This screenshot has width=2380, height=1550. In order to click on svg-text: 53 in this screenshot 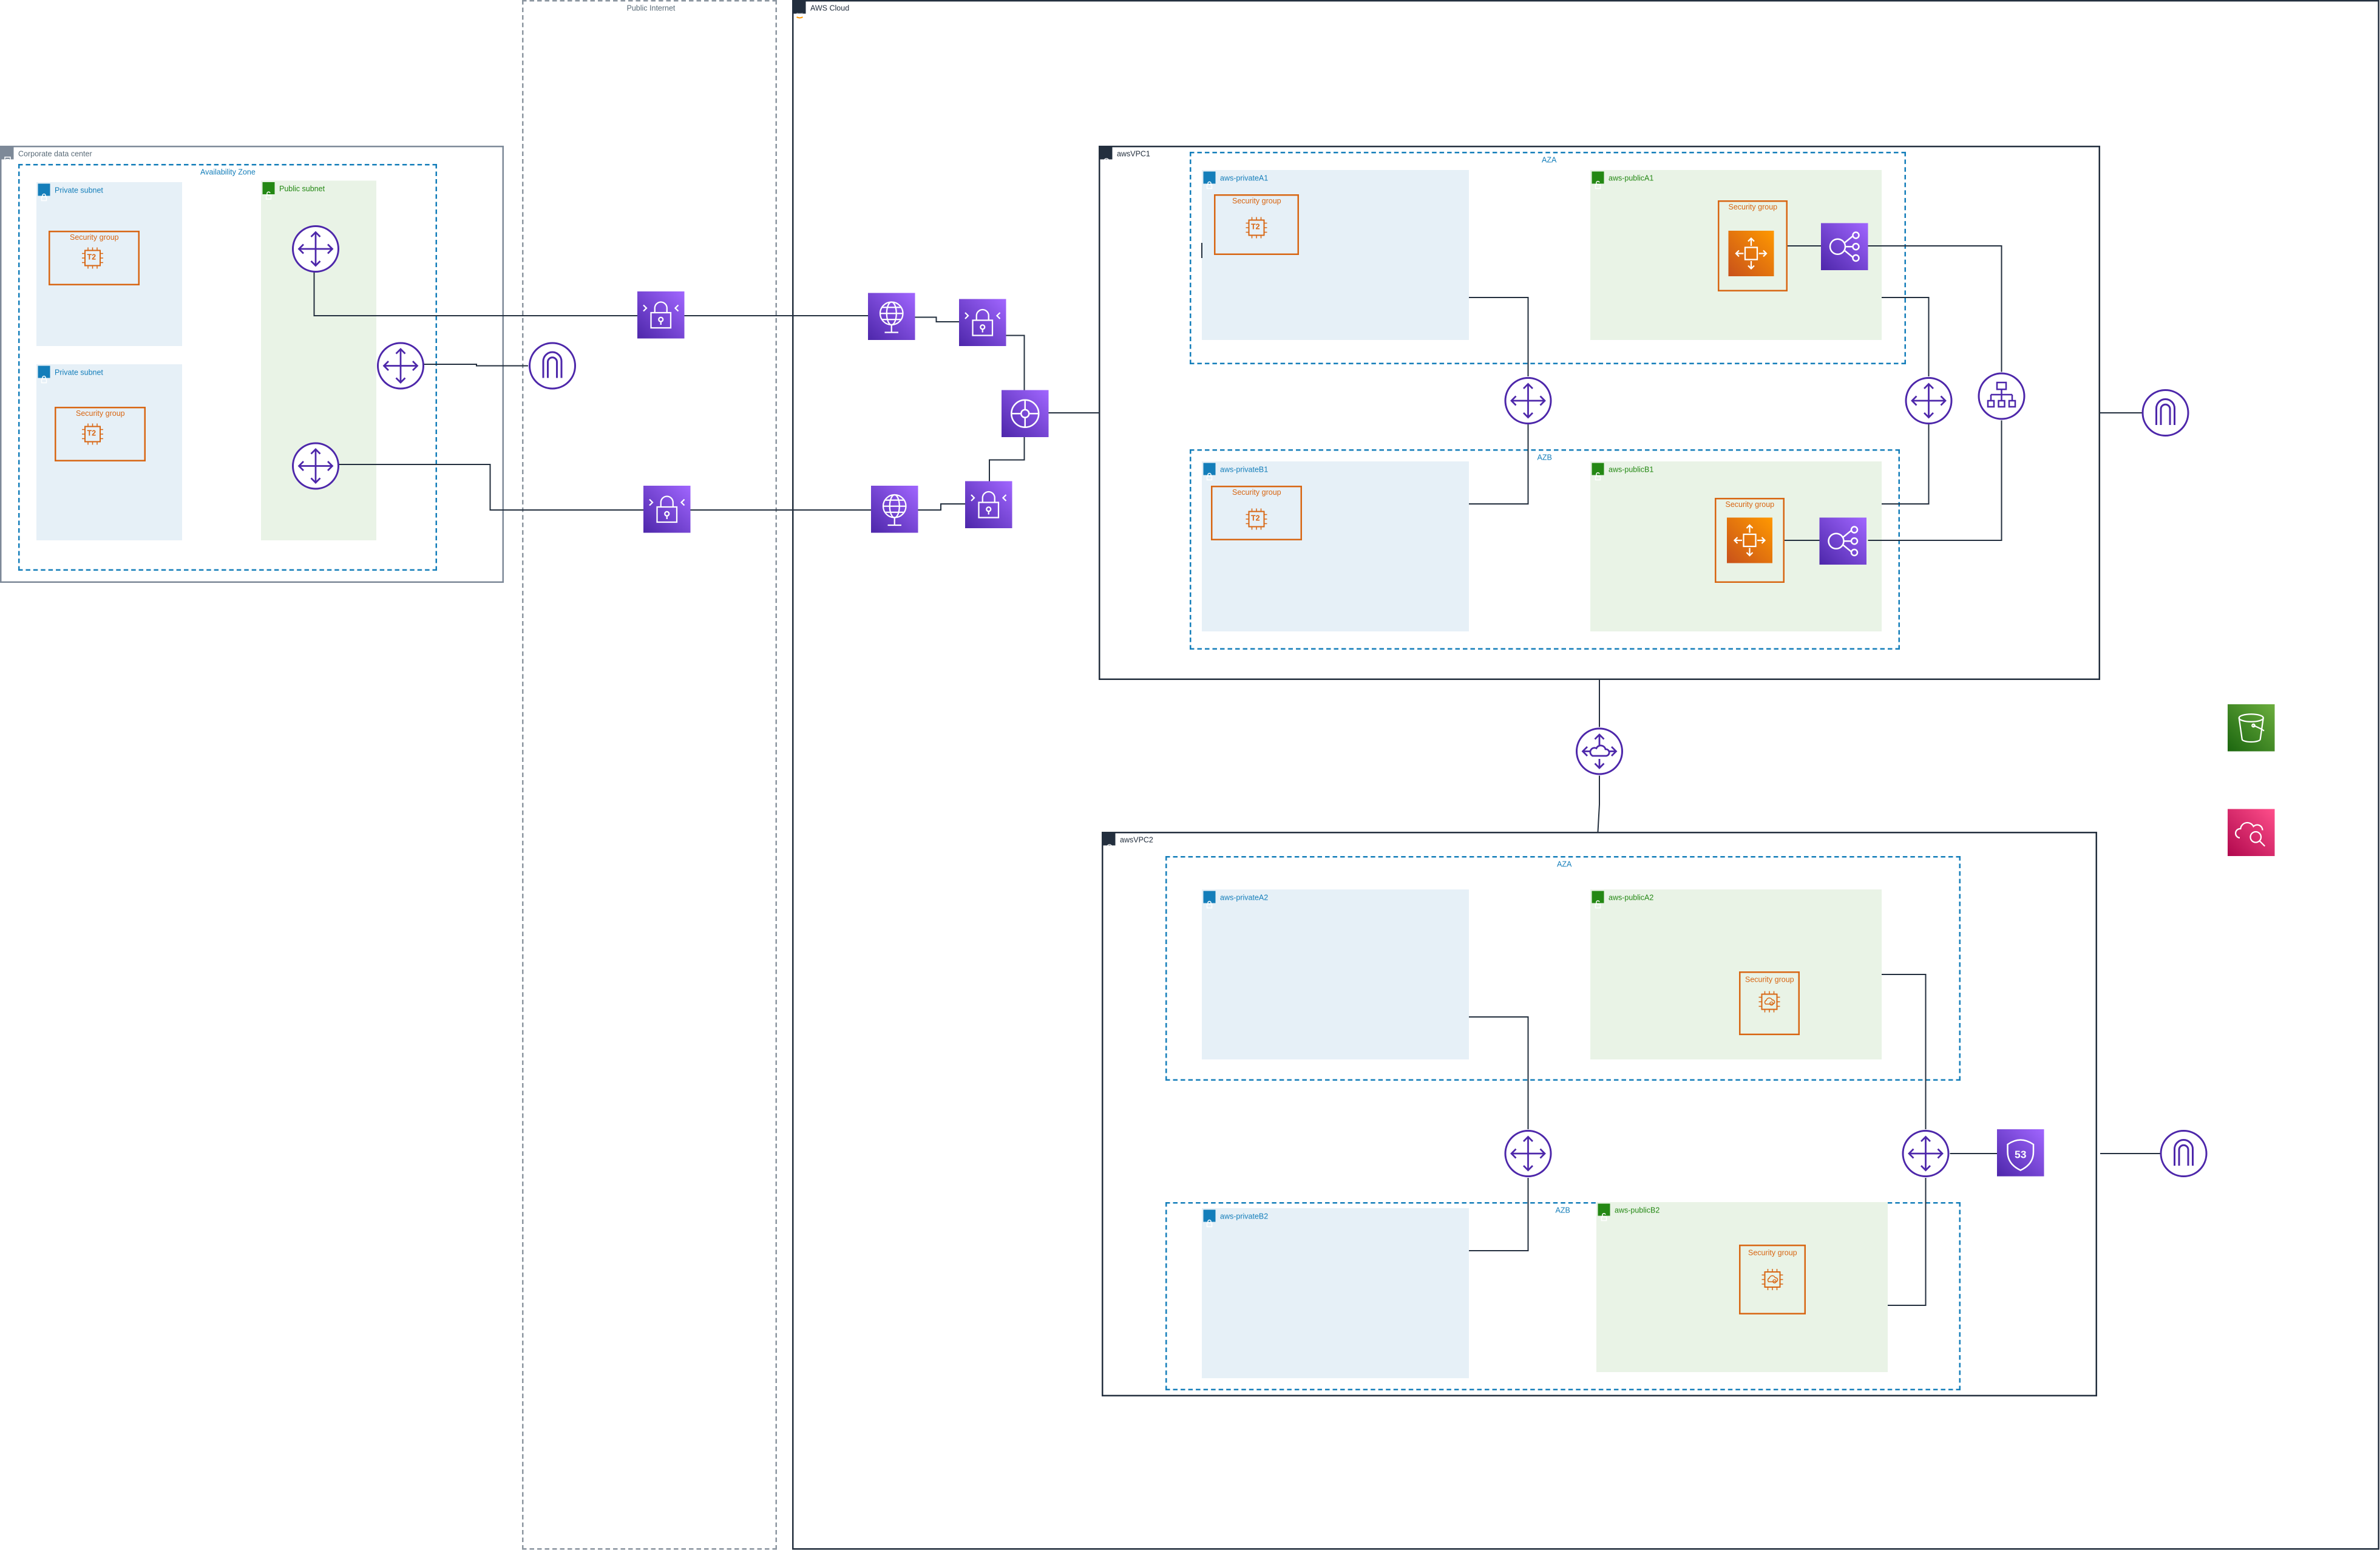, I will do `click(2021, 1155)`.